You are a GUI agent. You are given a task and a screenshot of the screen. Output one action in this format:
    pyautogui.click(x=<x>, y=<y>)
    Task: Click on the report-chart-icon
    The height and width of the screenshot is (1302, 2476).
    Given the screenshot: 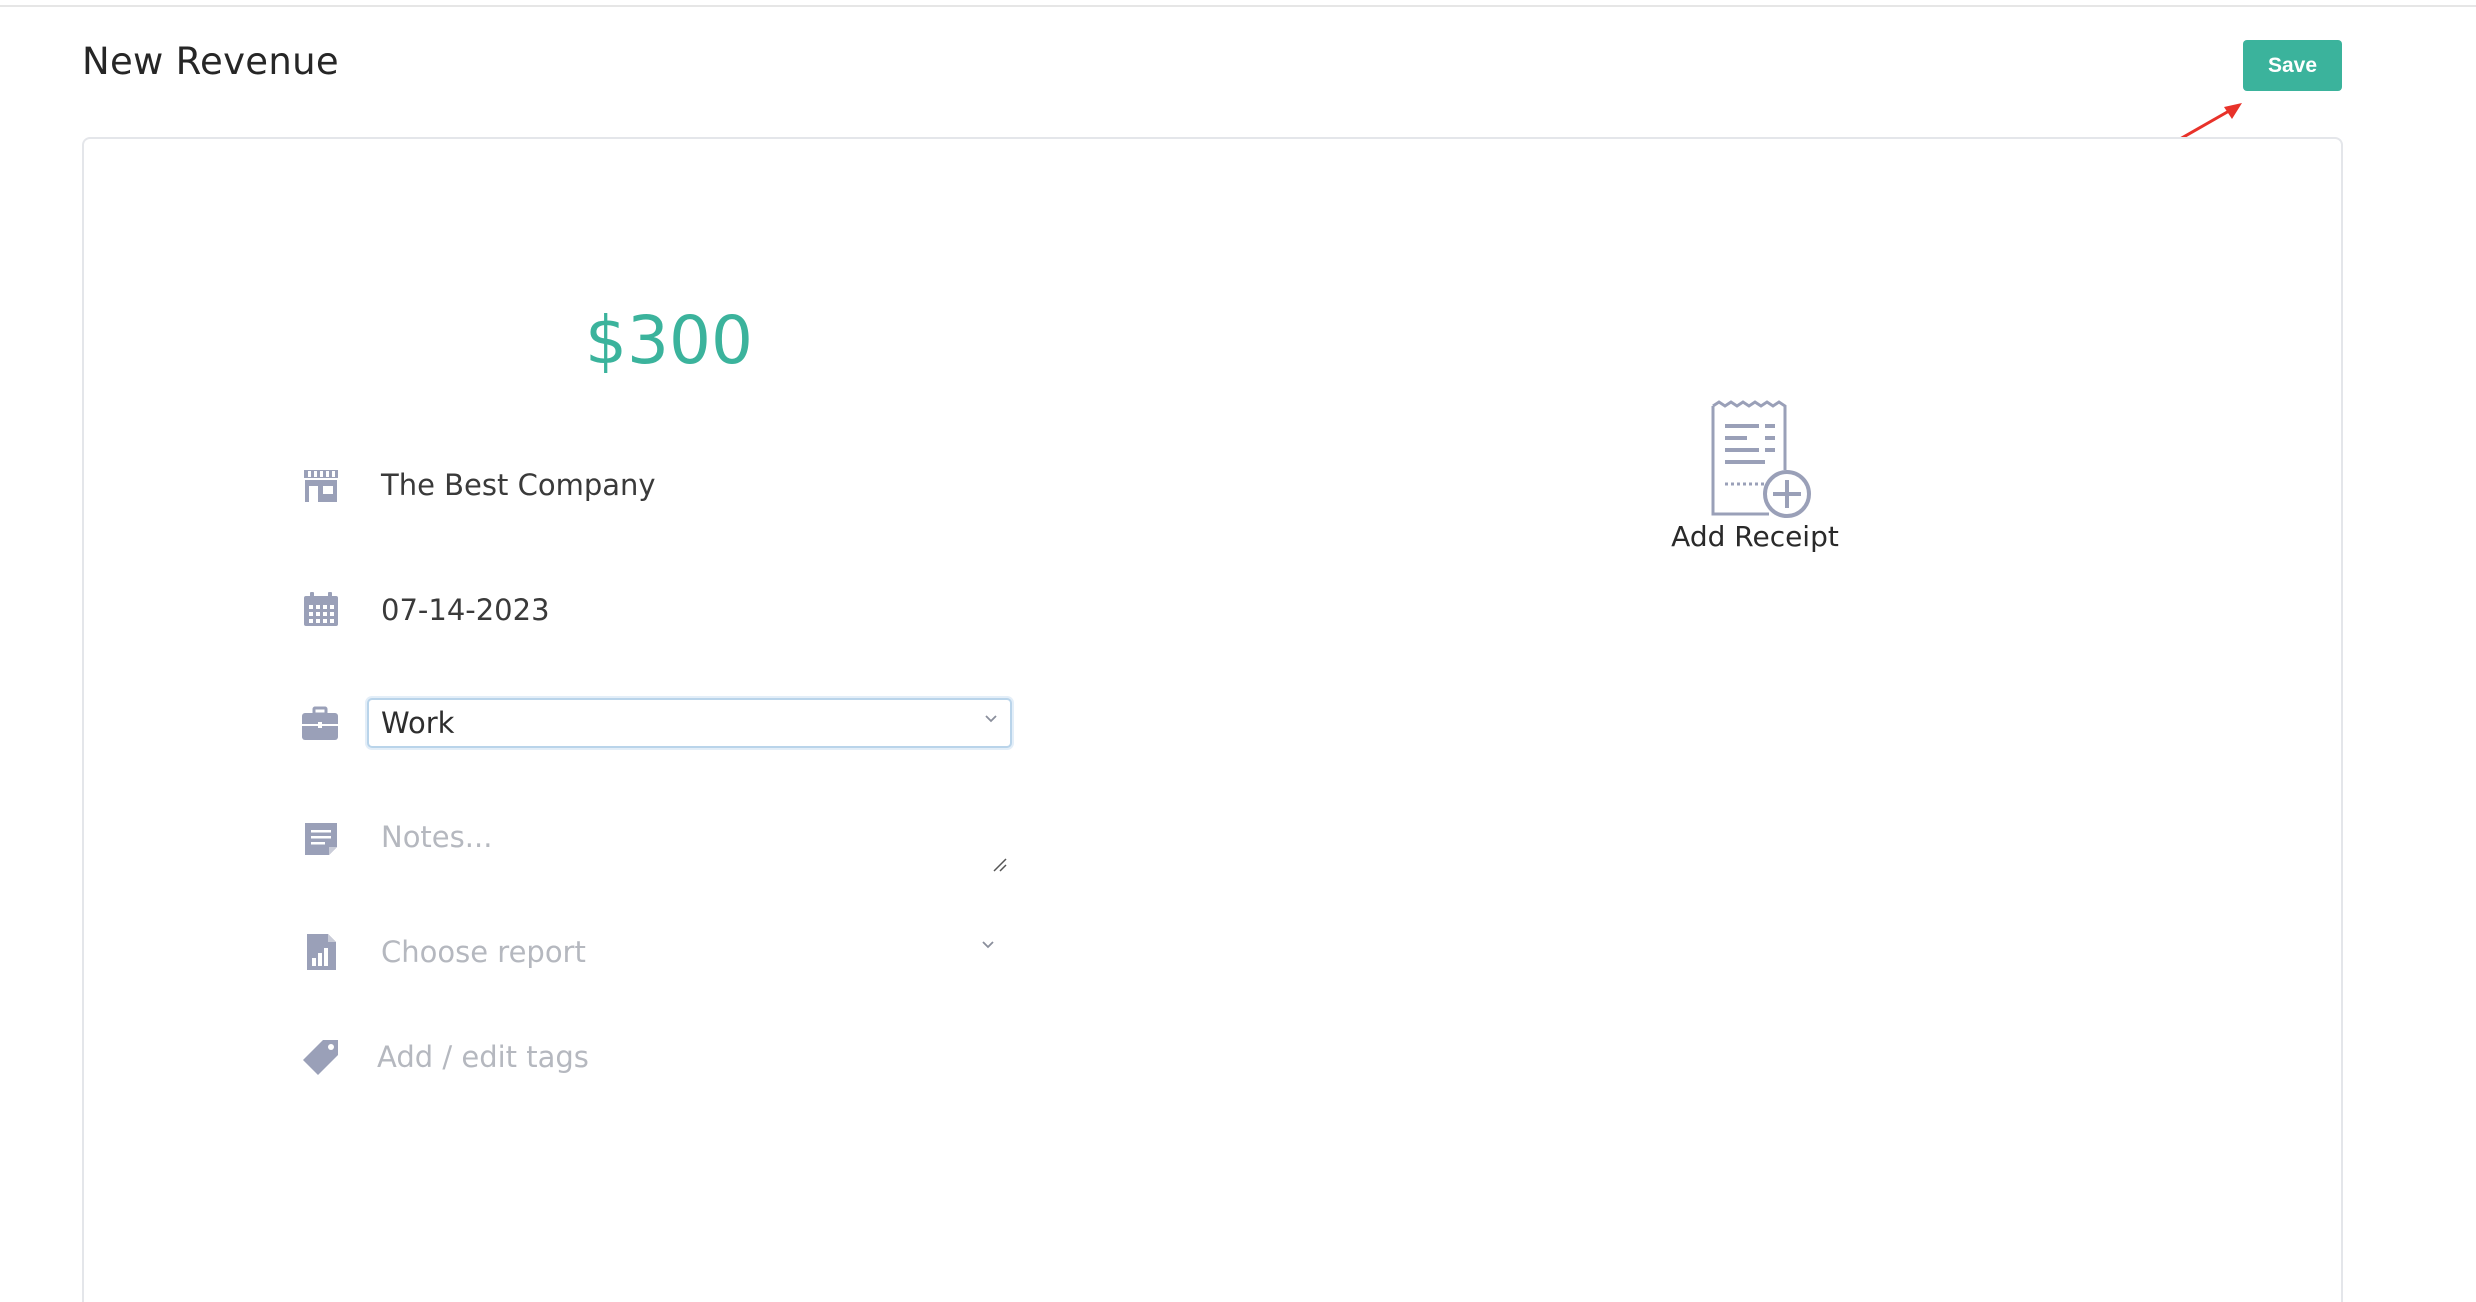 What is the action you would take?
    pyautogui.click(x=321, y=952)
    